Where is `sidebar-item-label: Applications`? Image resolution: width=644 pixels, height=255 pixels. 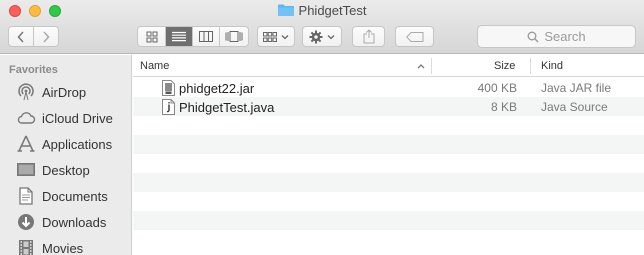 sidebar-item-label: Applications is located at coordinates (77, 144).